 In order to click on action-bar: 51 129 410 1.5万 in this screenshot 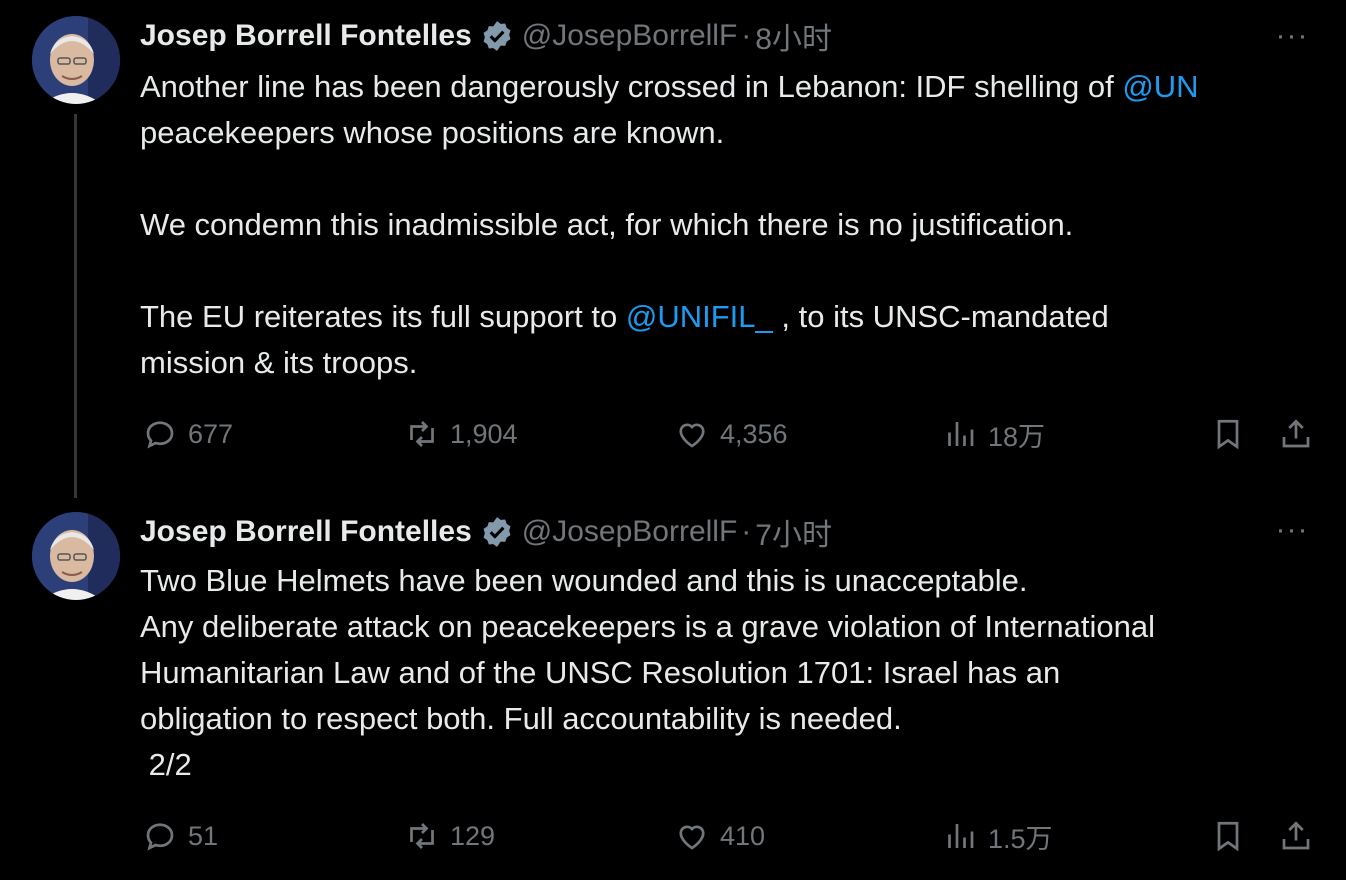, I will do `click(673, 836)`.